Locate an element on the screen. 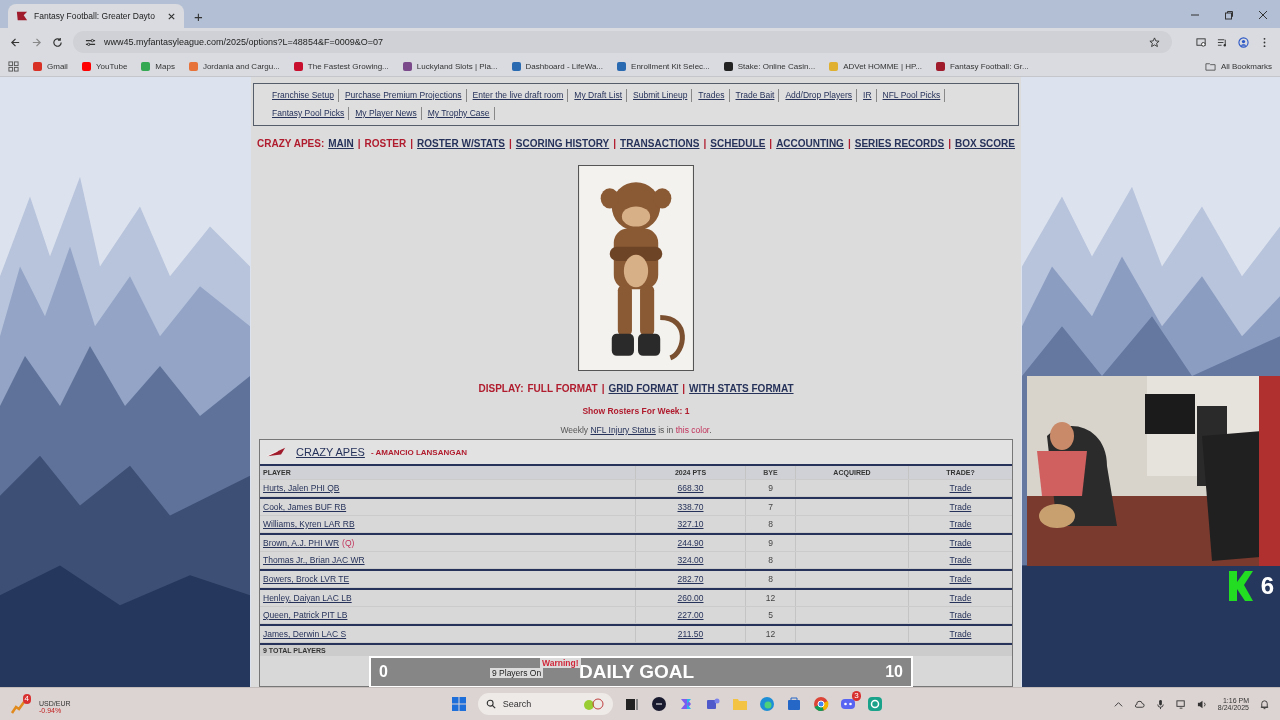 The height and width of the screenshot is (720, 1280). team-link: TRANSACTIONS is located at coordinates (660, 143).